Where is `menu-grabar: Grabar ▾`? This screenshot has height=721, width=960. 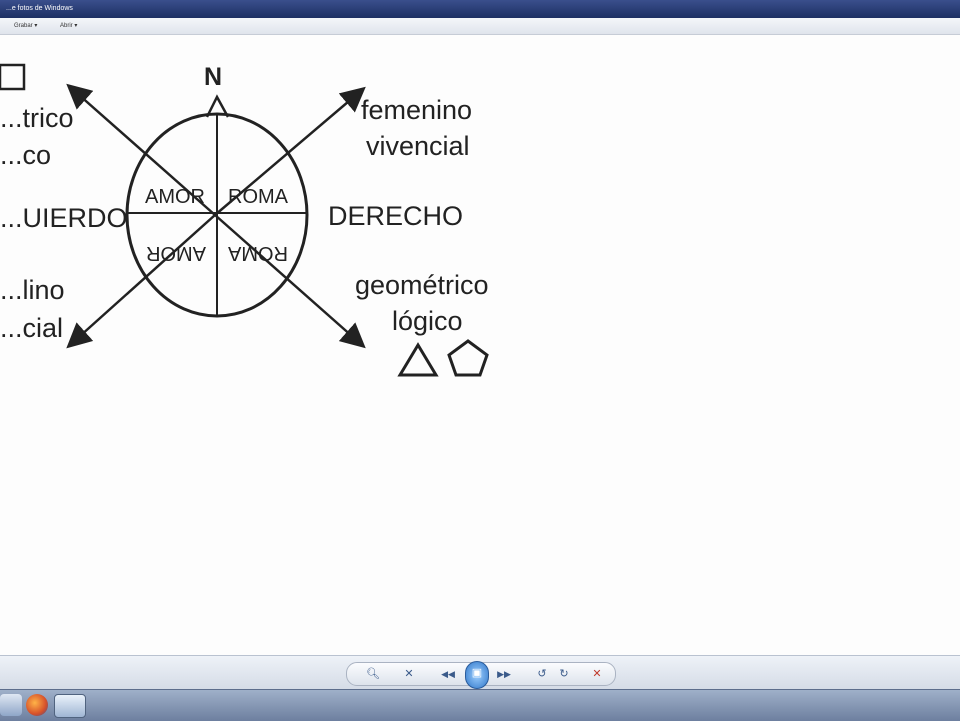 menu-grabar: Grabar ▾ is located at coordinates (25, 26).